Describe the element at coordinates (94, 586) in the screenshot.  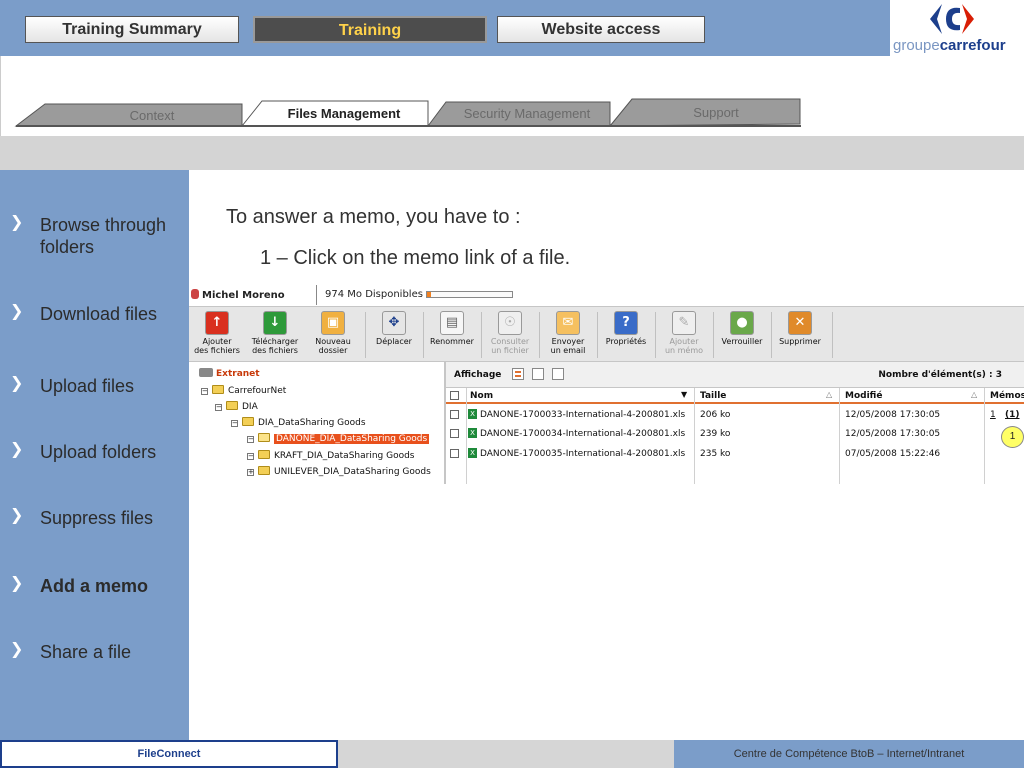
I see `nav-label: Add a memo` at that location.